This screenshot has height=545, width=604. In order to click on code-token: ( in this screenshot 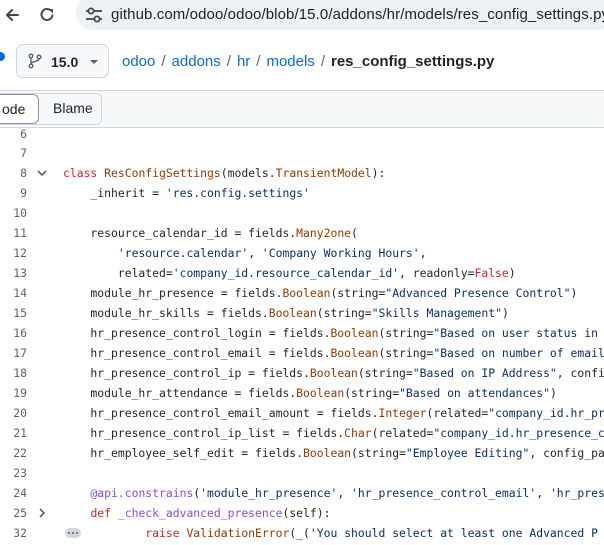, I will do `click(354, 233)`.